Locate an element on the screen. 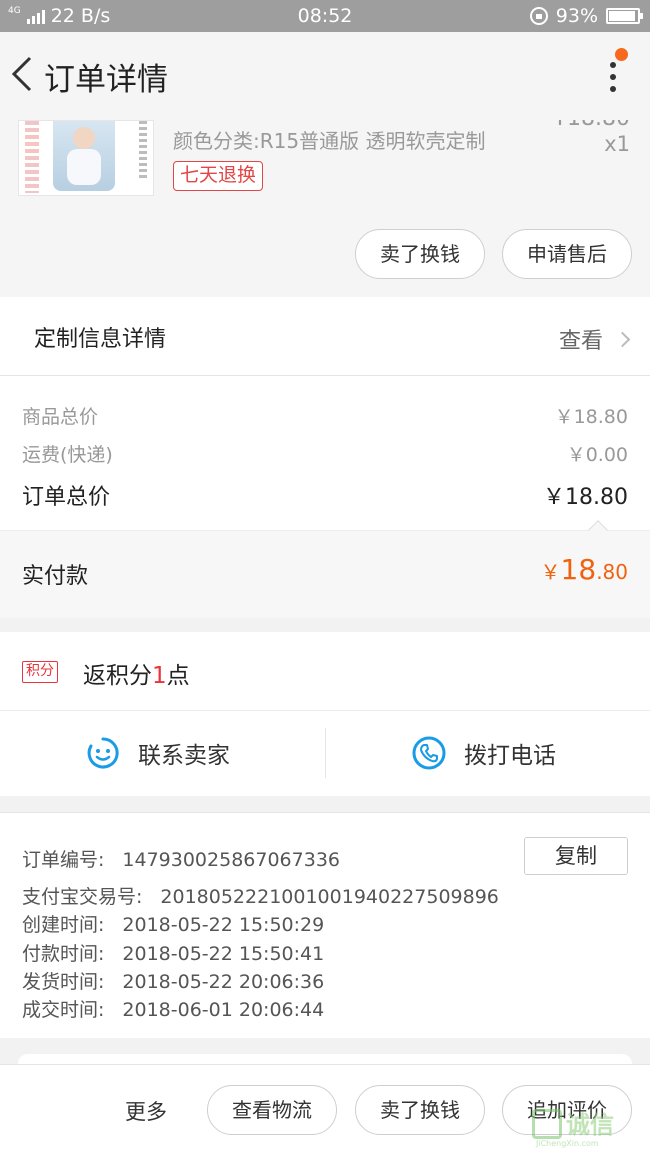 The width and height of the screenshot is (650, 1155). paid-time-label: 付款时间: is located at coordinates (63, 954).